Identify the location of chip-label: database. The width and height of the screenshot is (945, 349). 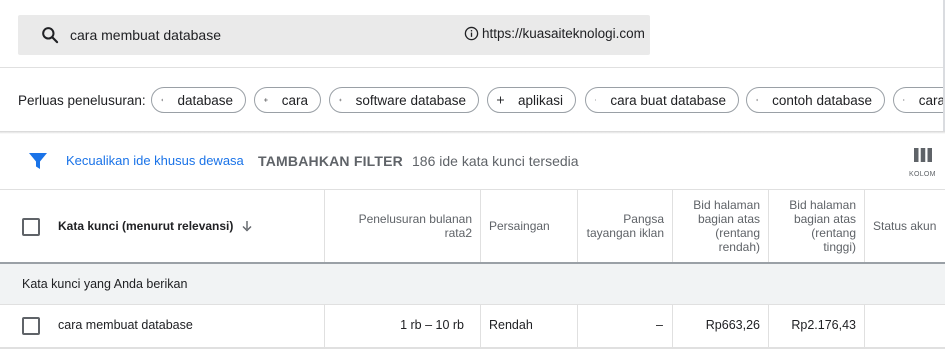
(205, 100).